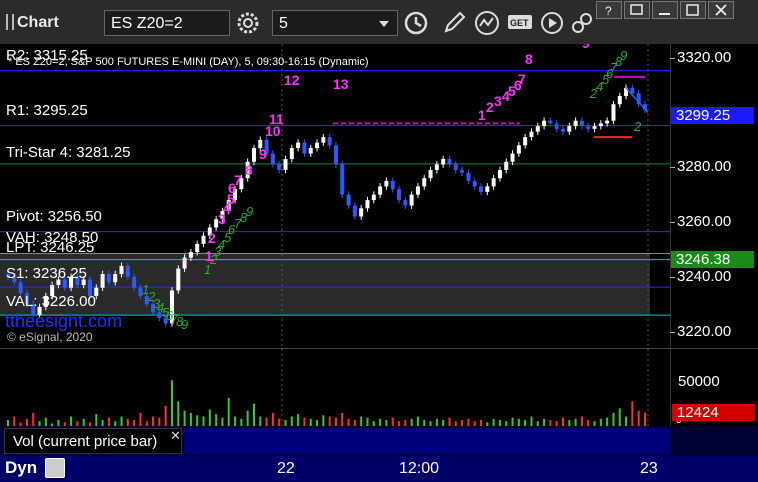 This screenshot has height=482, width=758. Describe the element at coordinates (482, 115) in the screenshot. I see `setup-count-label: 1` at that location.